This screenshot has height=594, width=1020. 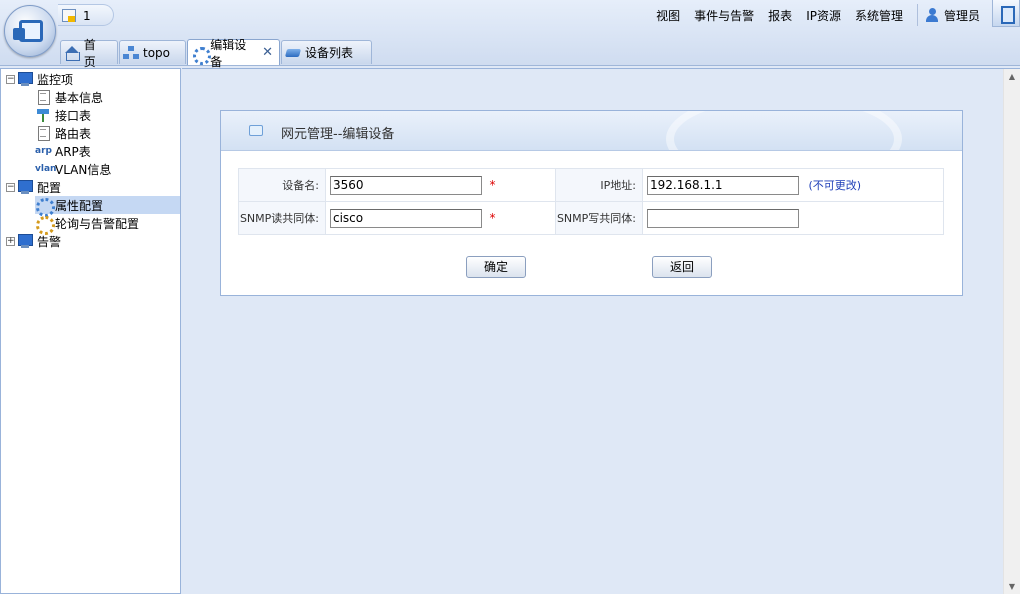 I want to click on menu-ip-resources: IP资源, so click(x=823, y=15).